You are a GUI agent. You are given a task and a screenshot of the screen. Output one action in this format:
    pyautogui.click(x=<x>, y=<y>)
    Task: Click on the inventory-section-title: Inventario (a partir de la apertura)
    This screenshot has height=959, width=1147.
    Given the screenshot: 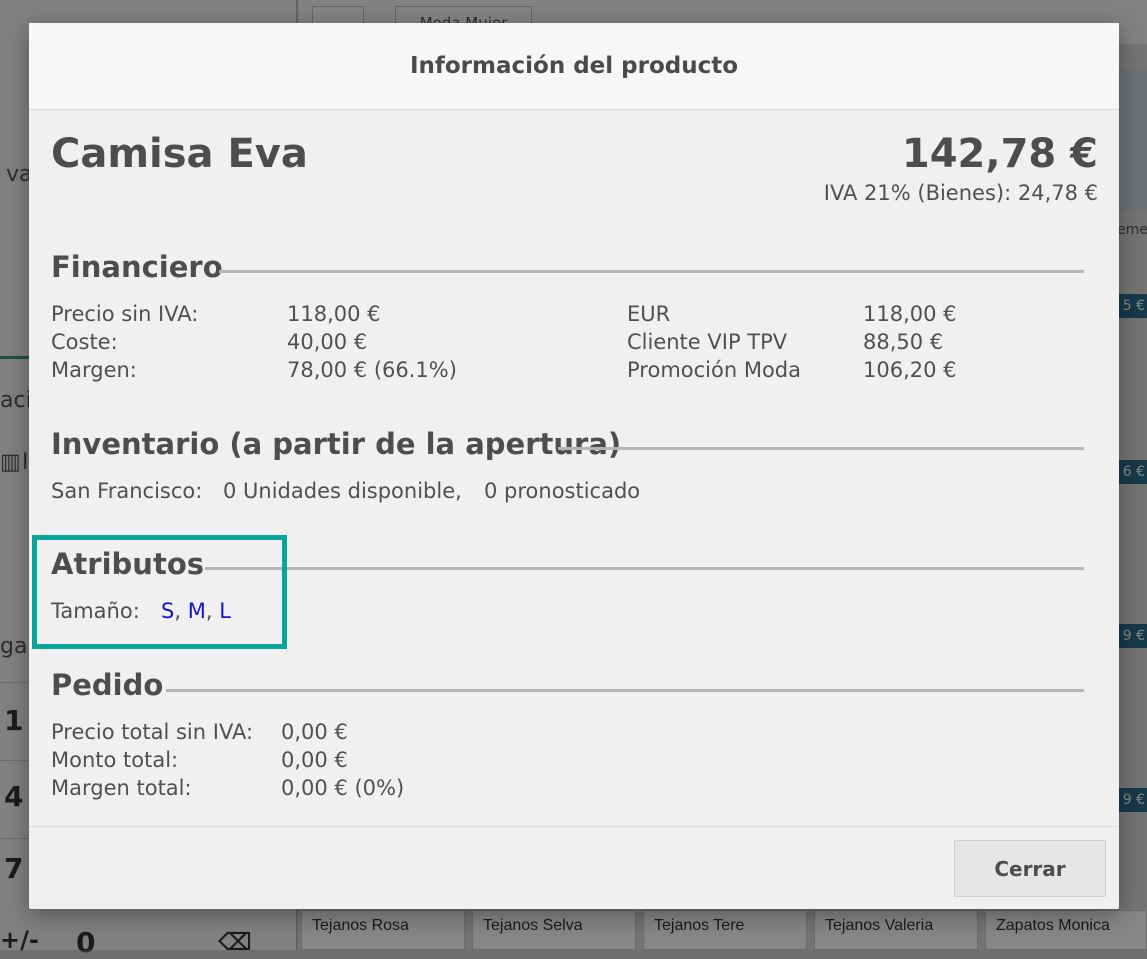 What is the action you would take?
    pyautogui.click(x=336, y=444)
    